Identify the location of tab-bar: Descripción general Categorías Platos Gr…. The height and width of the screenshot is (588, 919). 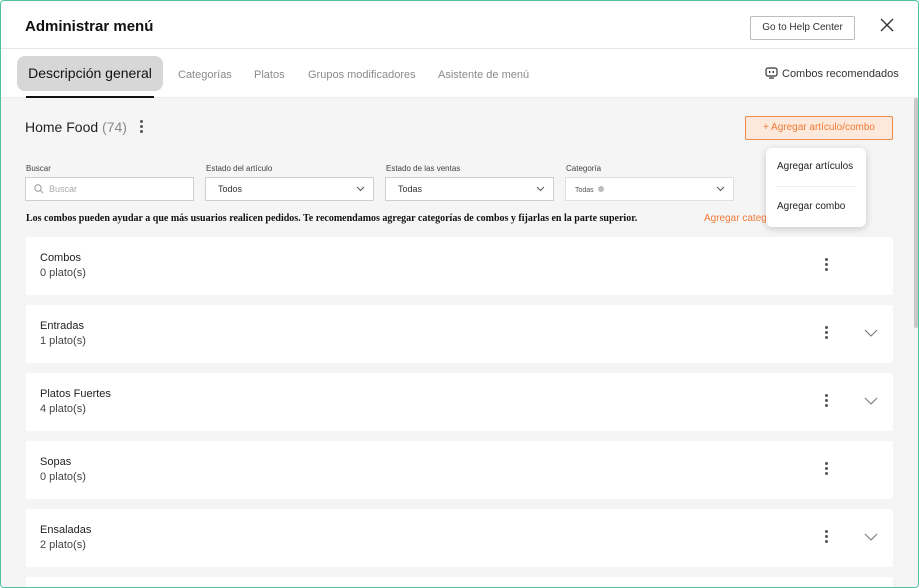
(459, 74).